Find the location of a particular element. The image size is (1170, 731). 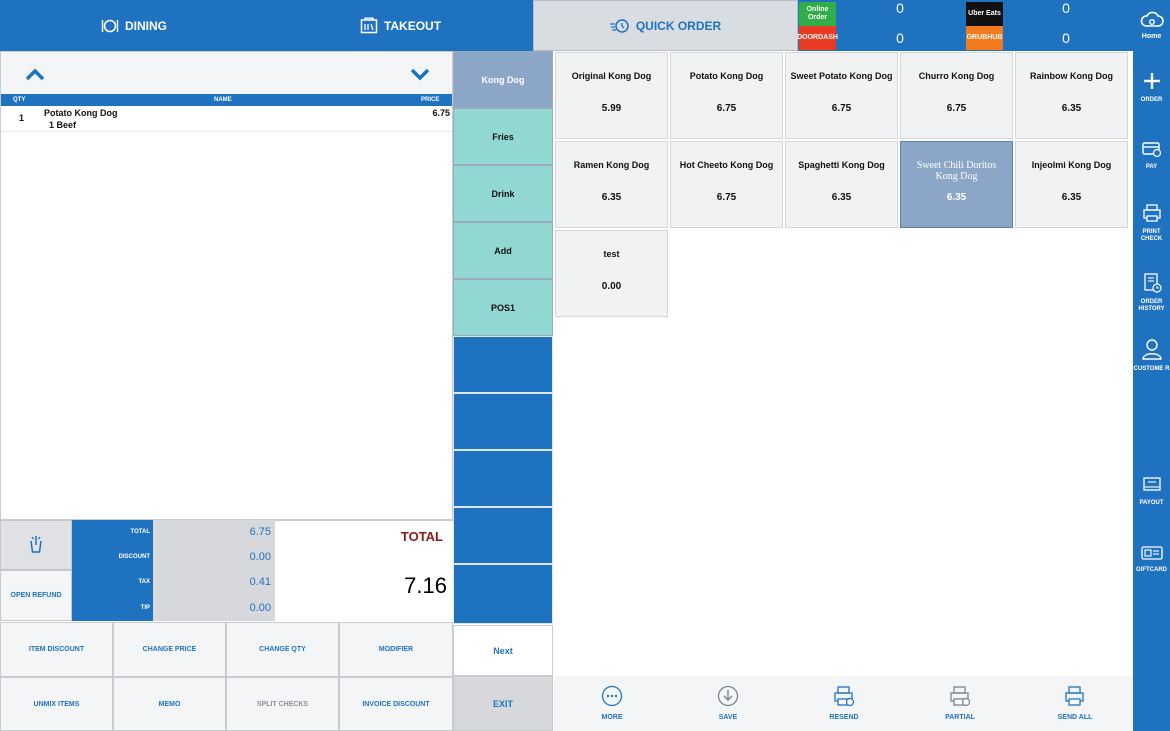

save-label: SAVE is located at coordinates (728, 717).